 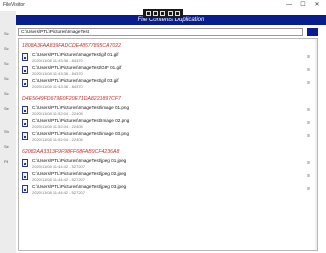 What do you see at coordinates (149, 13) in the screenshot?
I see `toolbar-select-icon` at bounding box center [149, 13].